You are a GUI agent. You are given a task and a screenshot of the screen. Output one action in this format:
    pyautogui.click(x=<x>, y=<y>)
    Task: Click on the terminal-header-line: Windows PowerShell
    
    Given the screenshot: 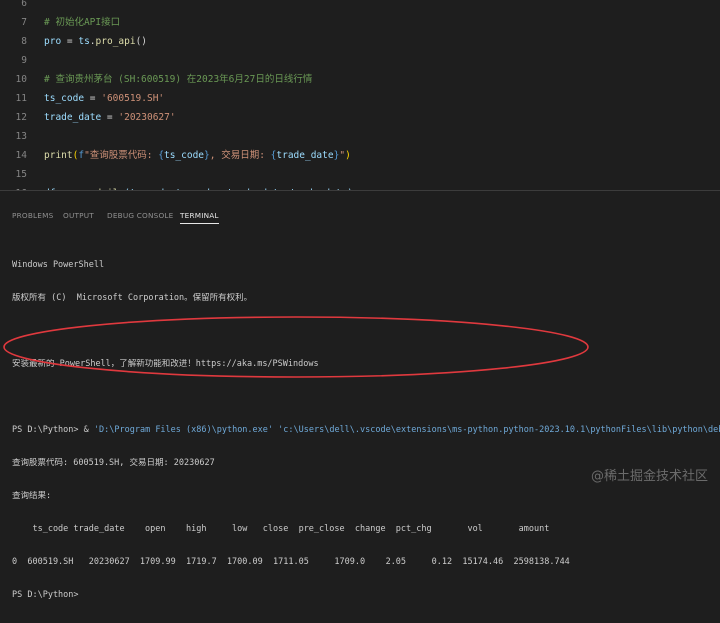 What is the action you would take?
    pyautogui.click(x=58, y=265)
    